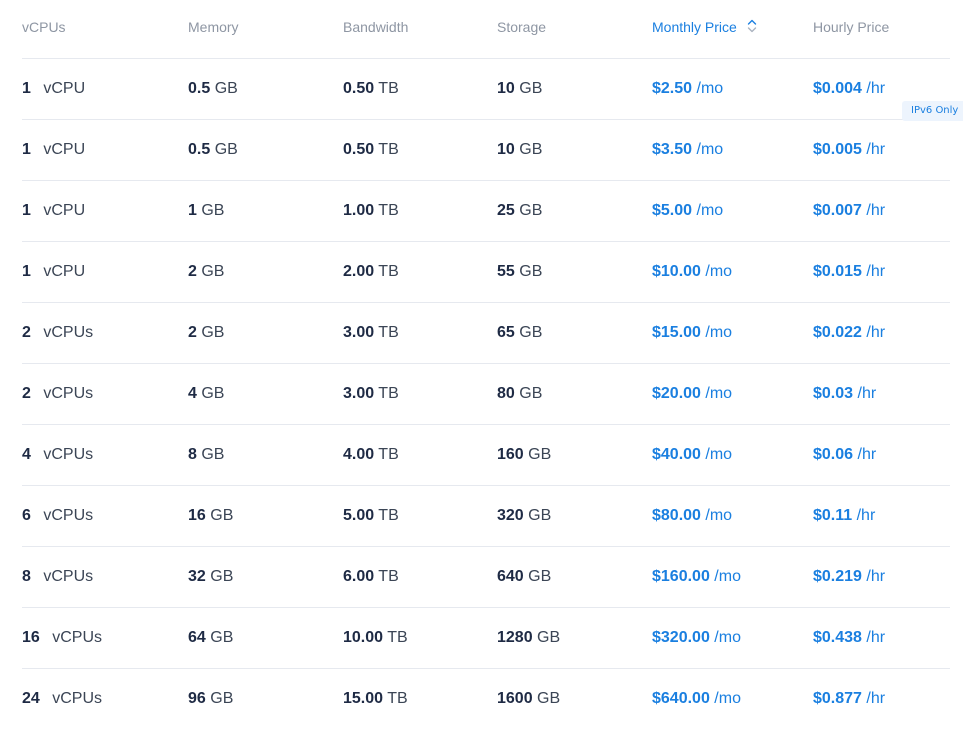  Describe the element at coordinates (44, 27) in the screenshot. I see `header-vcpus: vCPUs` at that location.